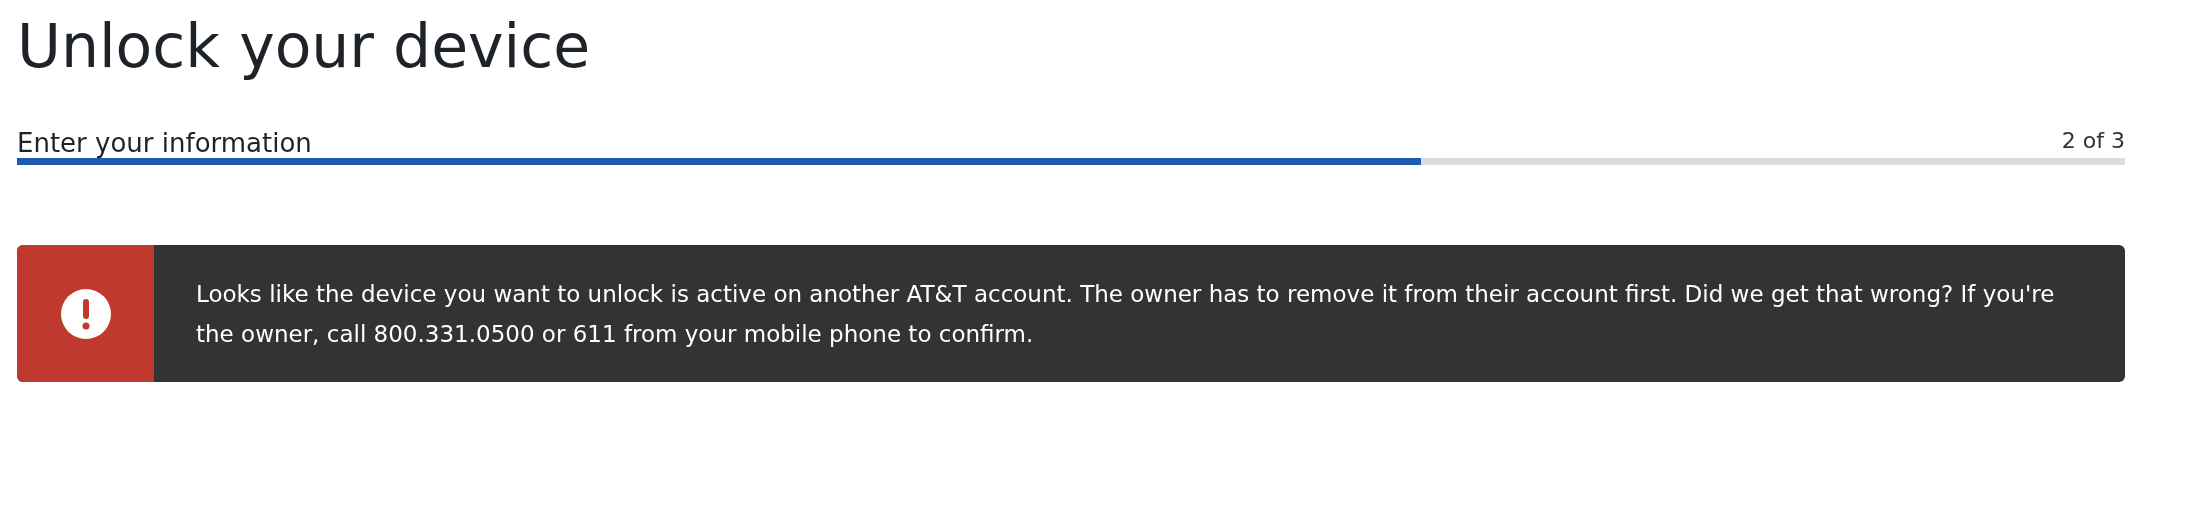 This screenshot has width=2199, height=505. What do you see at coordinates (164, 144) in the screenshot?
I see `step-label: Enter your information` at bounding box center [164, 144].